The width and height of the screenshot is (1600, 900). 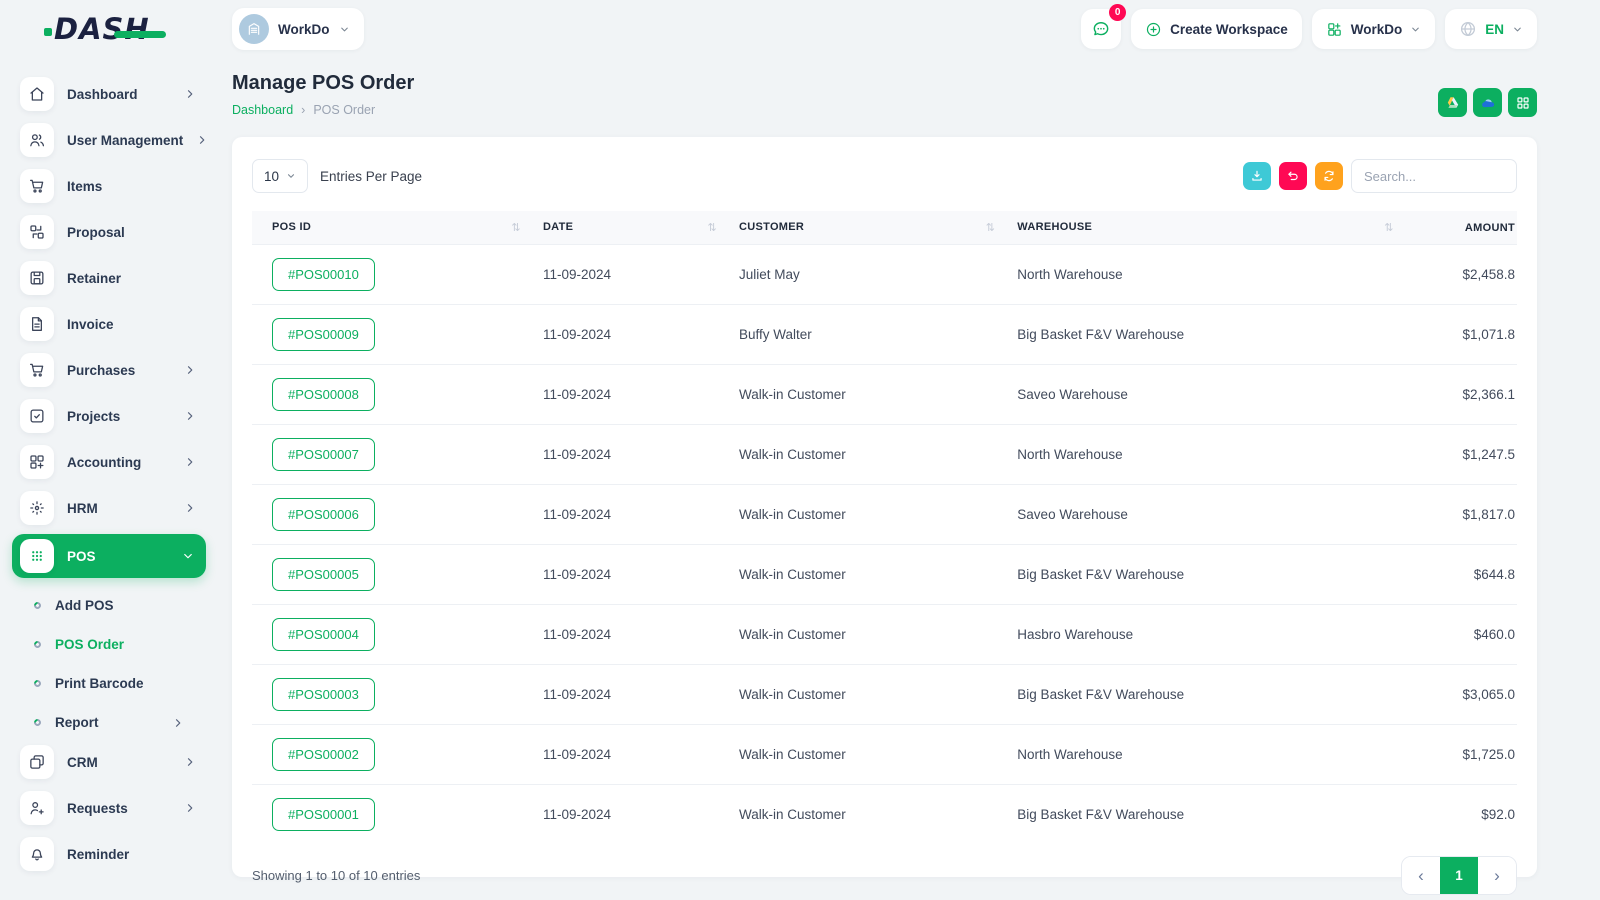 I want to click on sidebar-subitem-add-pos: Add POS, so click(x=110, y=605).